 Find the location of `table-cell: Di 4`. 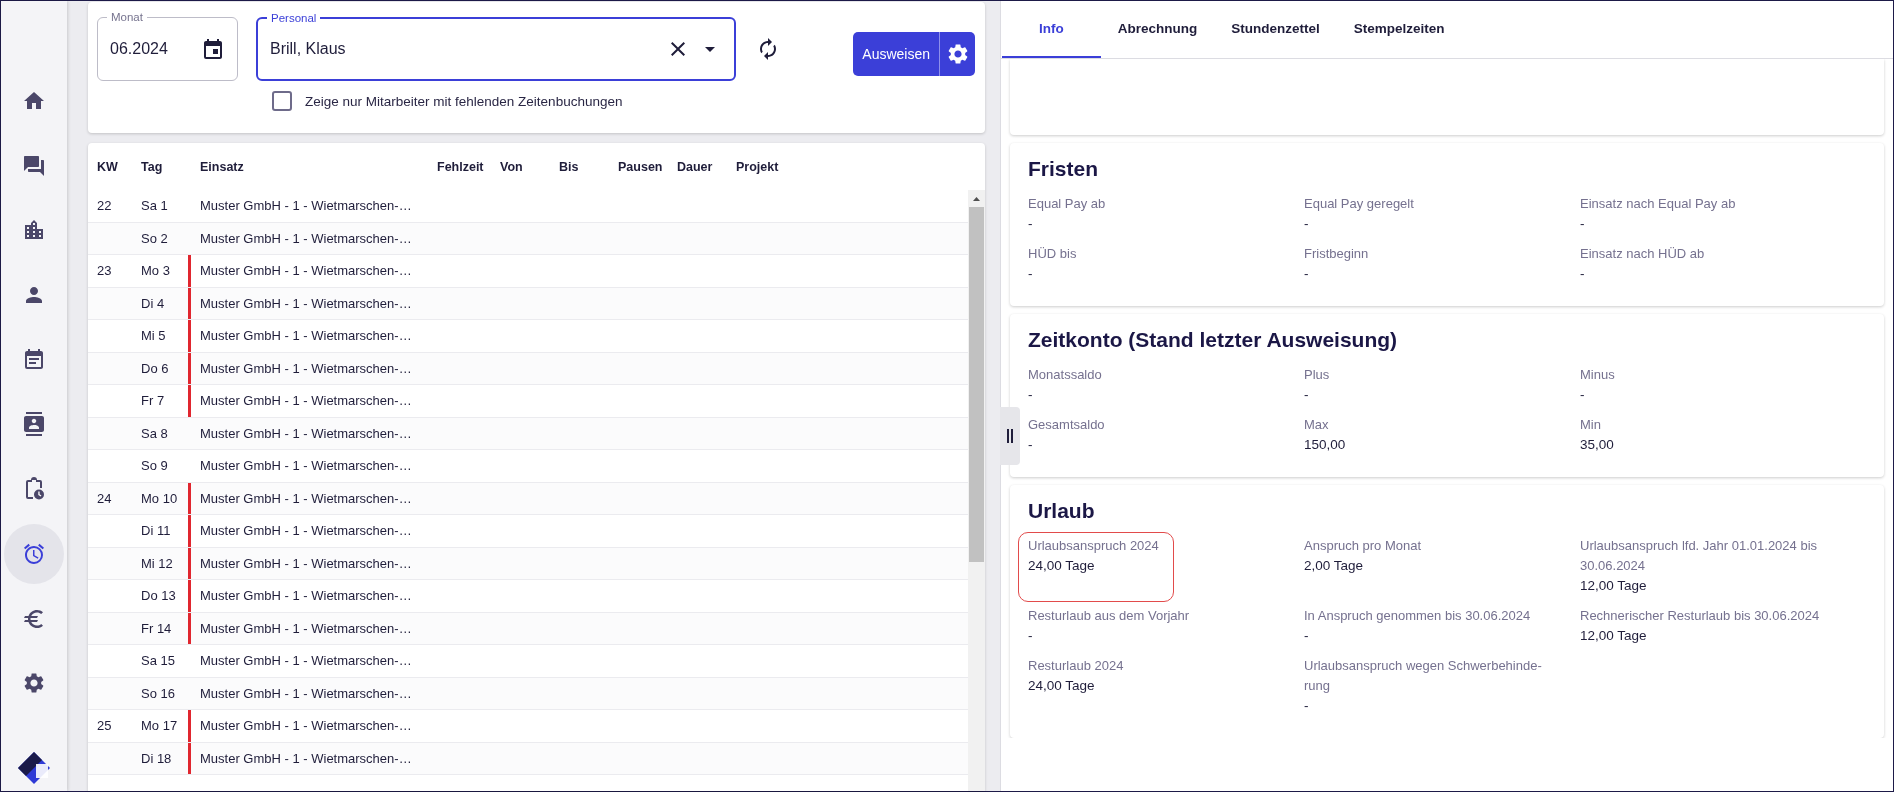

table-cell: Di 4 is located at coordinates (153, 303).